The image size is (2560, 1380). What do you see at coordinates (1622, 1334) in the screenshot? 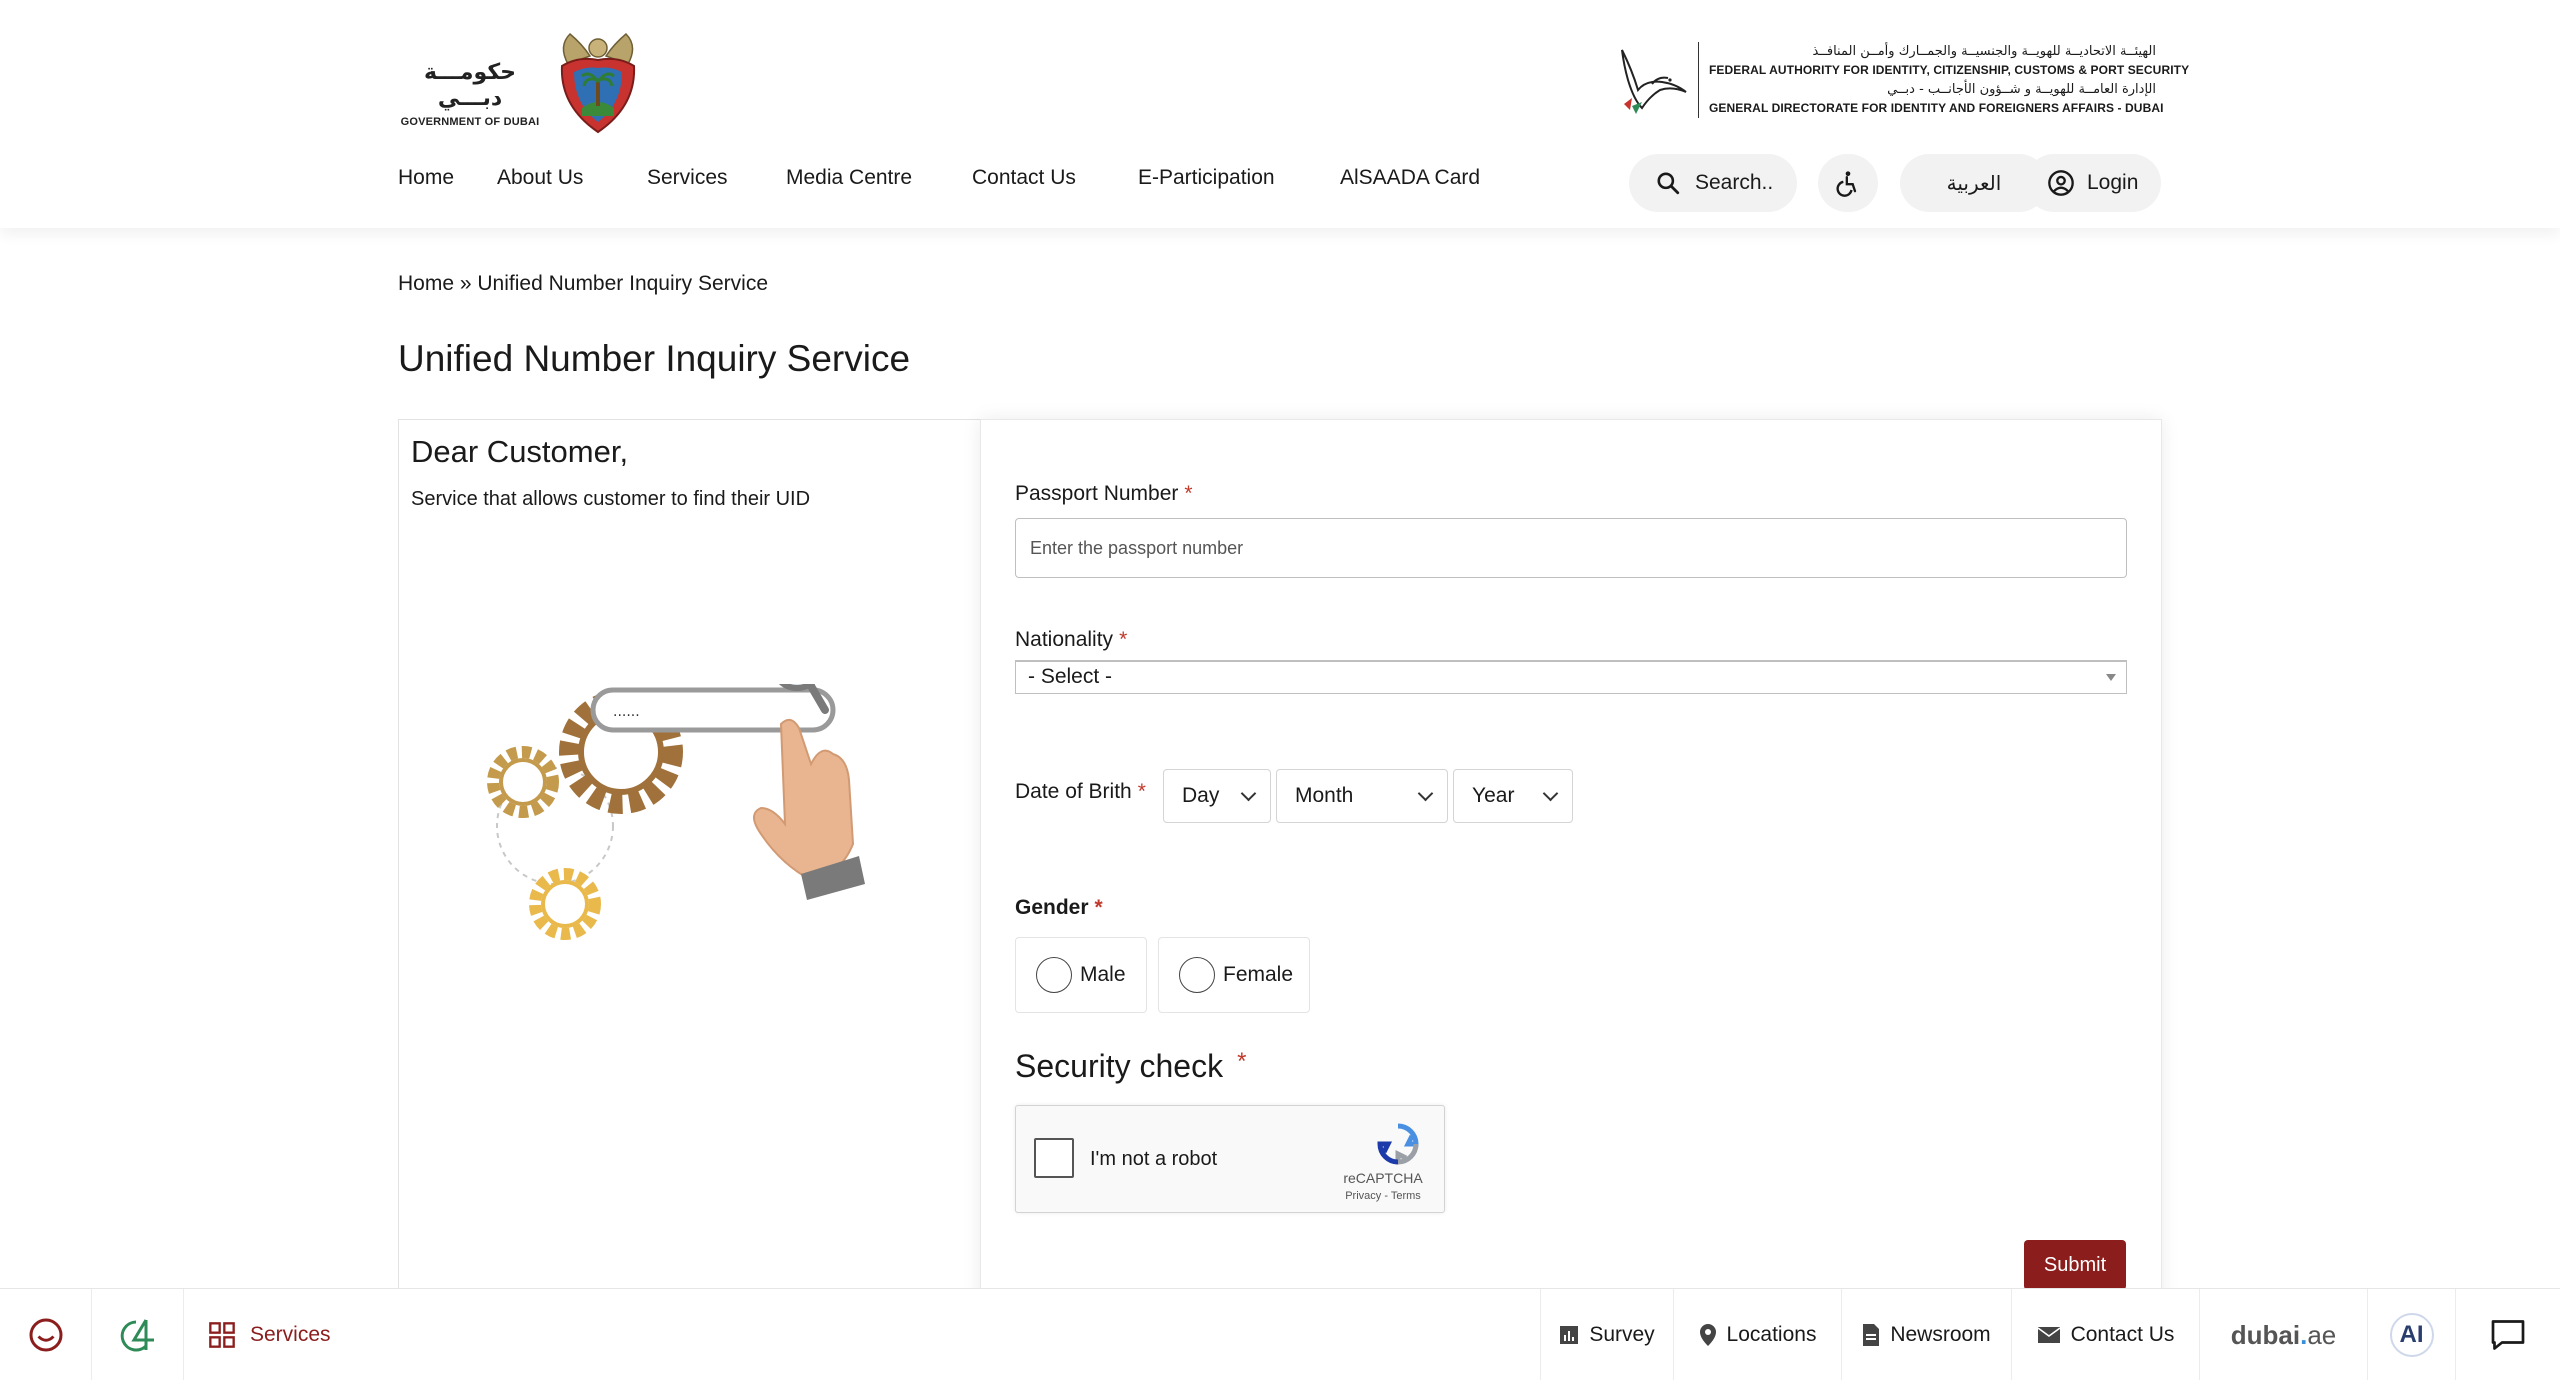
I see `footer-survey-label: Survey` at bounding box center [1622, 1334].